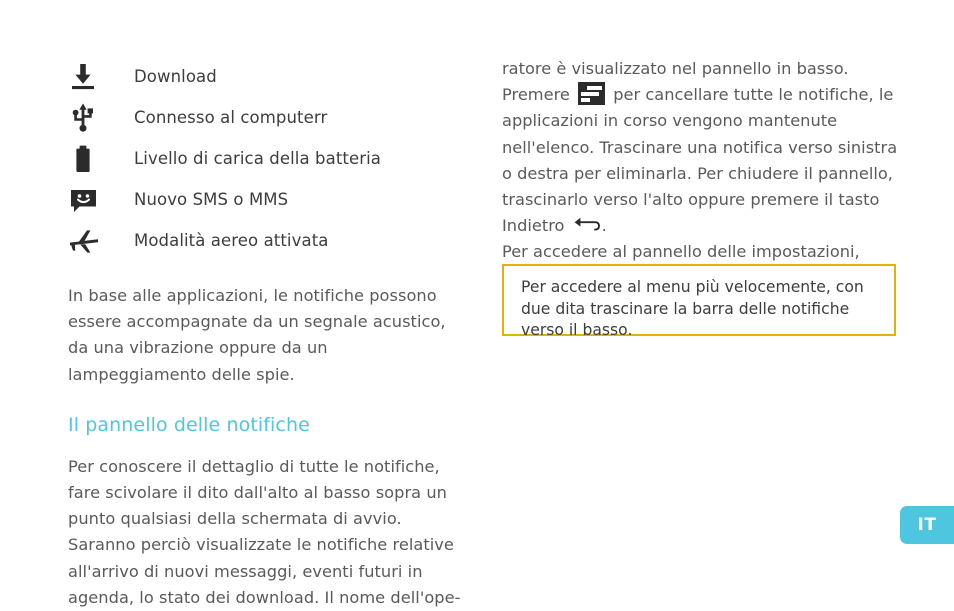 The height and width of the screenshot is (611, 954). Describe the element at coordinates (101, 118) in the screenshot. I see `usb-icon` at that location.